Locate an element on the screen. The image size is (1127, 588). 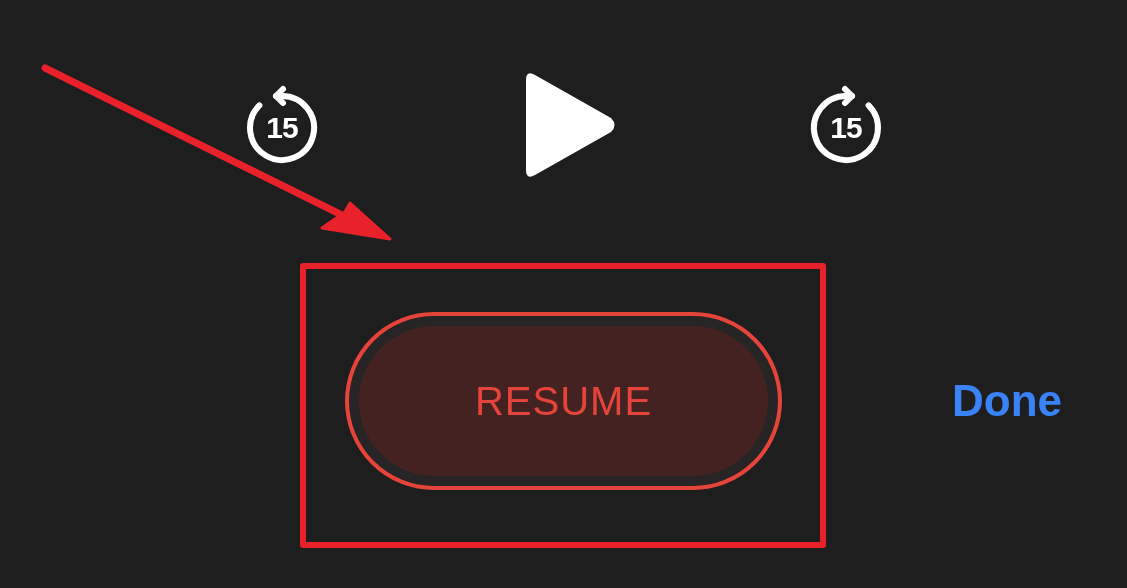
skip-back-button: 15 is located at coordinates (282, 125).